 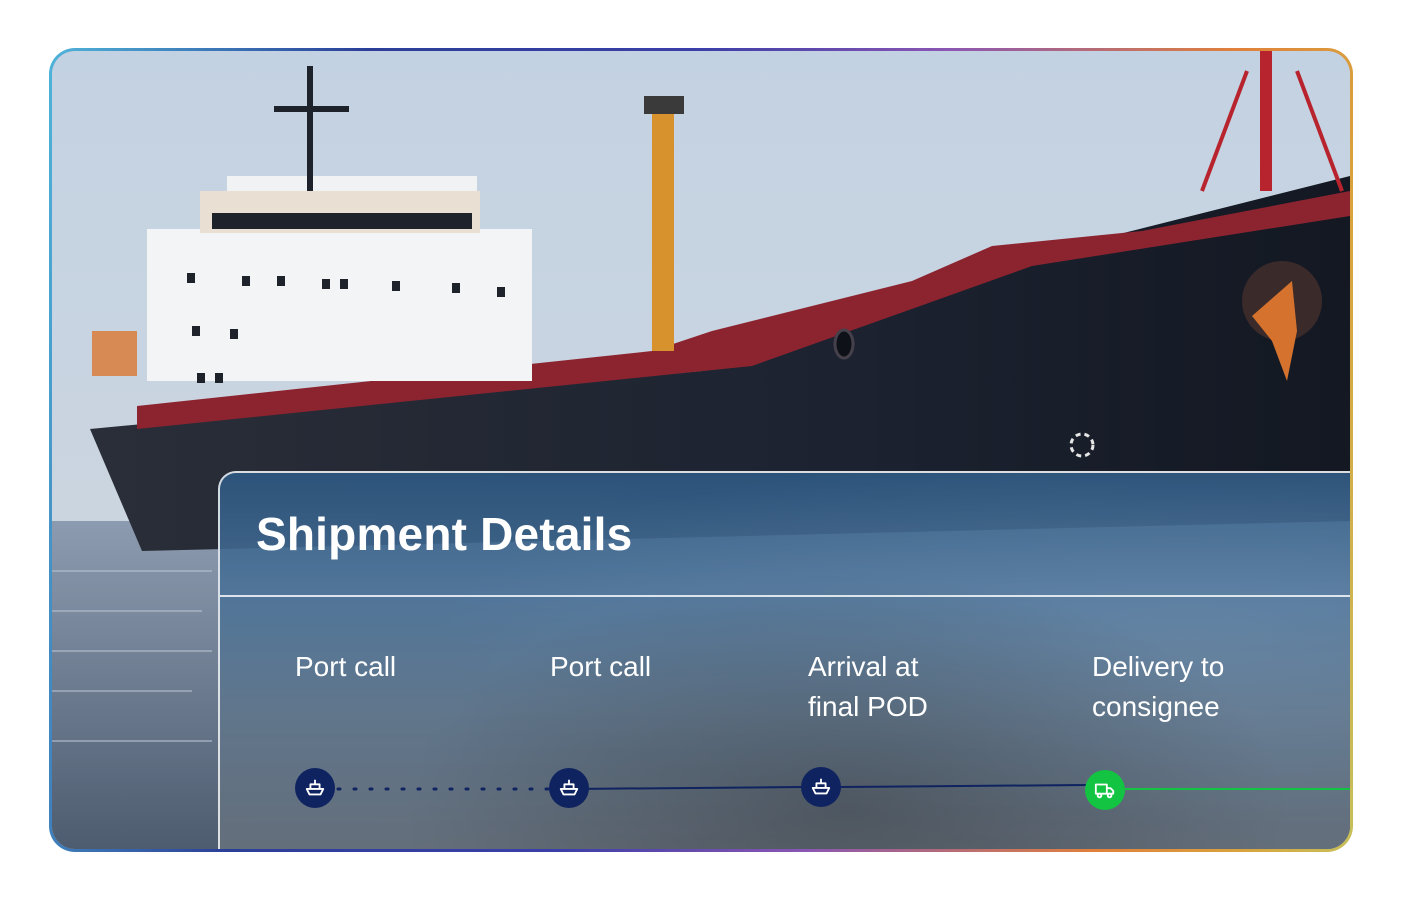 I want to click on shipment-timeline, so click(x=785, y=793).